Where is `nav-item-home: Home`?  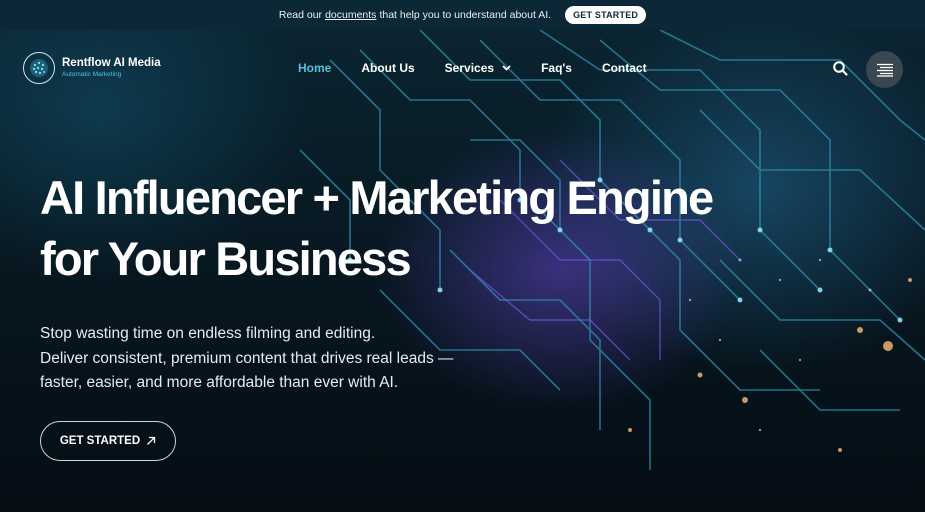 nav-item-home: Home is located at coordinates (314, 68).